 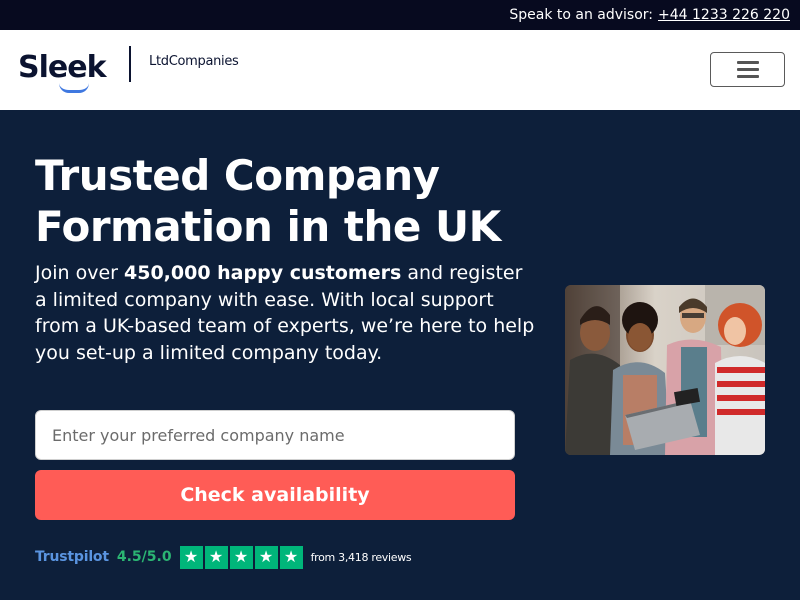 What do you see at coordinates (128, 69) in the screenshot?
I see `logo: Sleek LtdCompanies` at bounding box center [128, 69].